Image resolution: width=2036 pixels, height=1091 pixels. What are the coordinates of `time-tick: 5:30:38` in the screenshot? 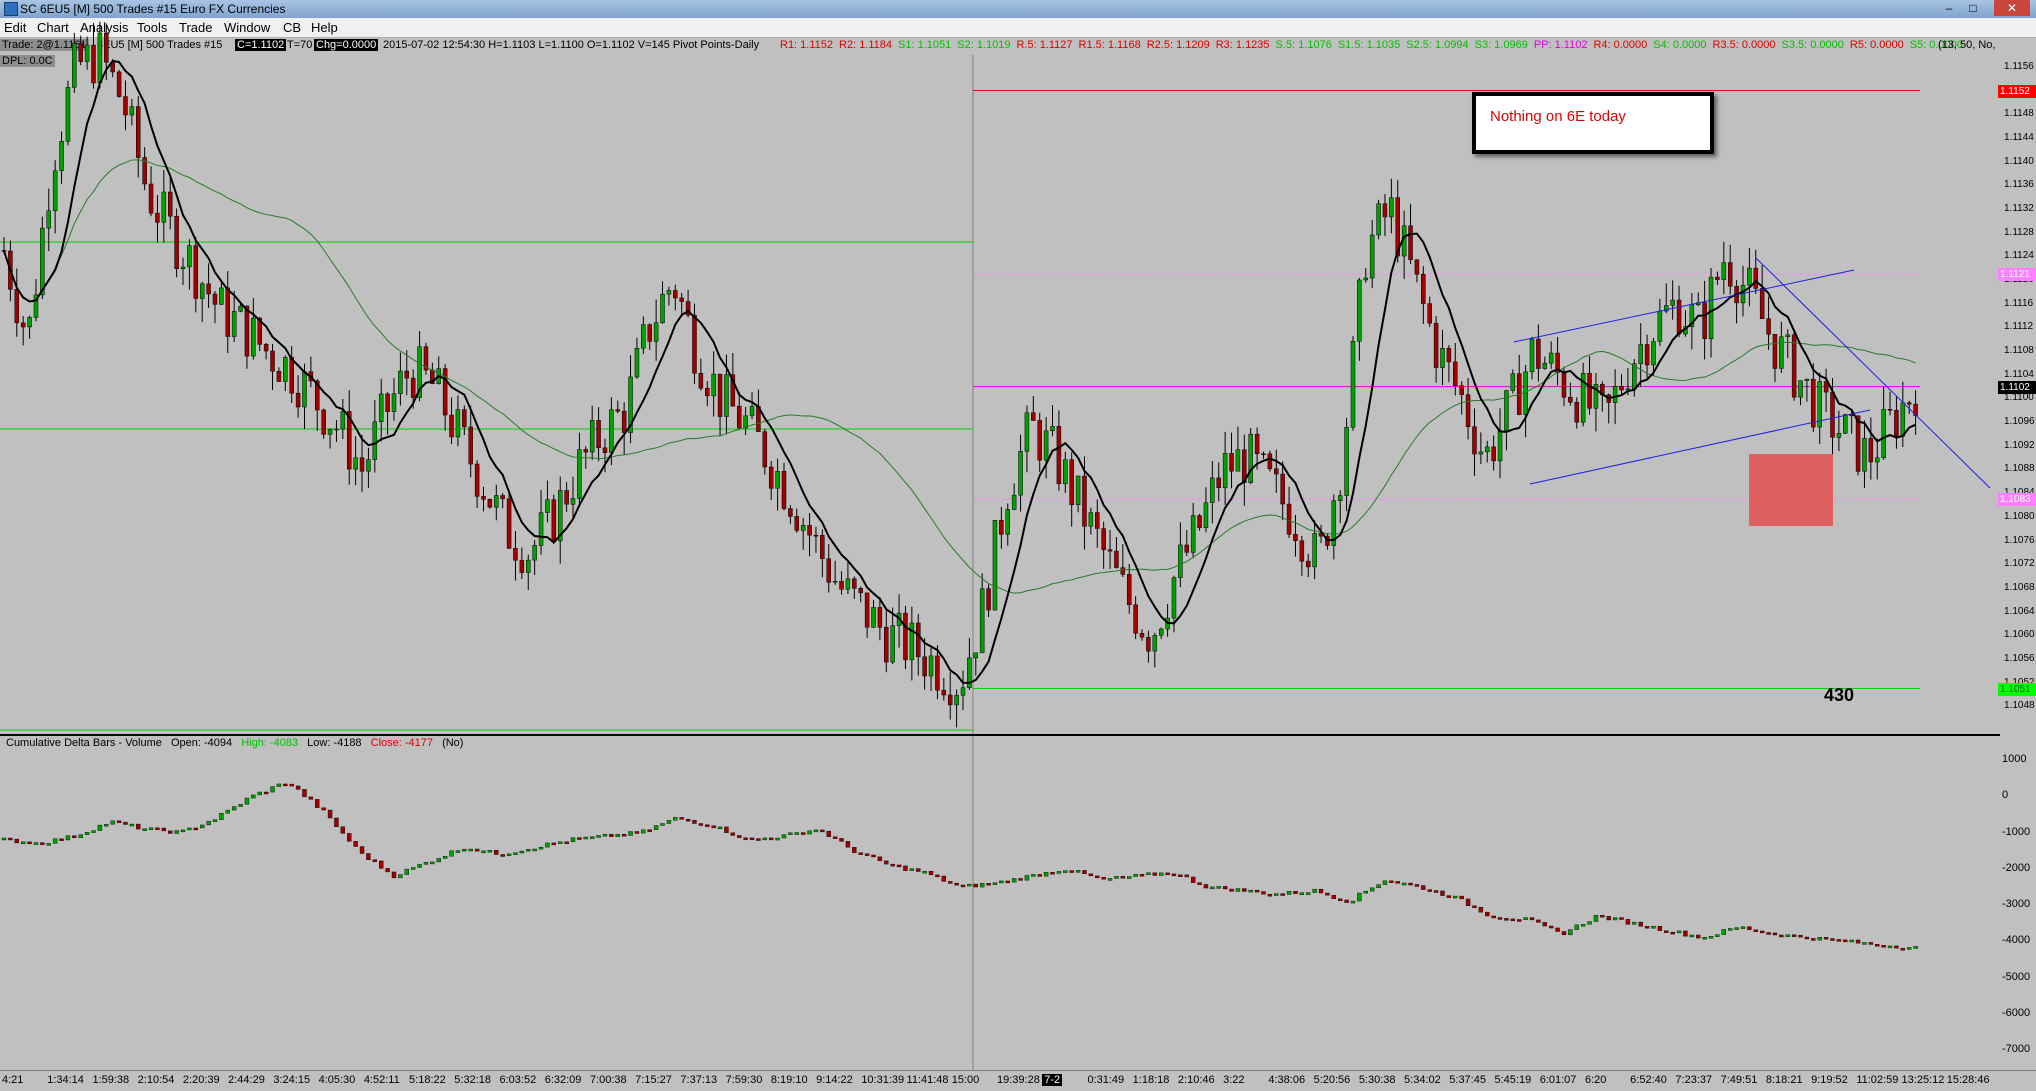 It's located at (1377, 1080).